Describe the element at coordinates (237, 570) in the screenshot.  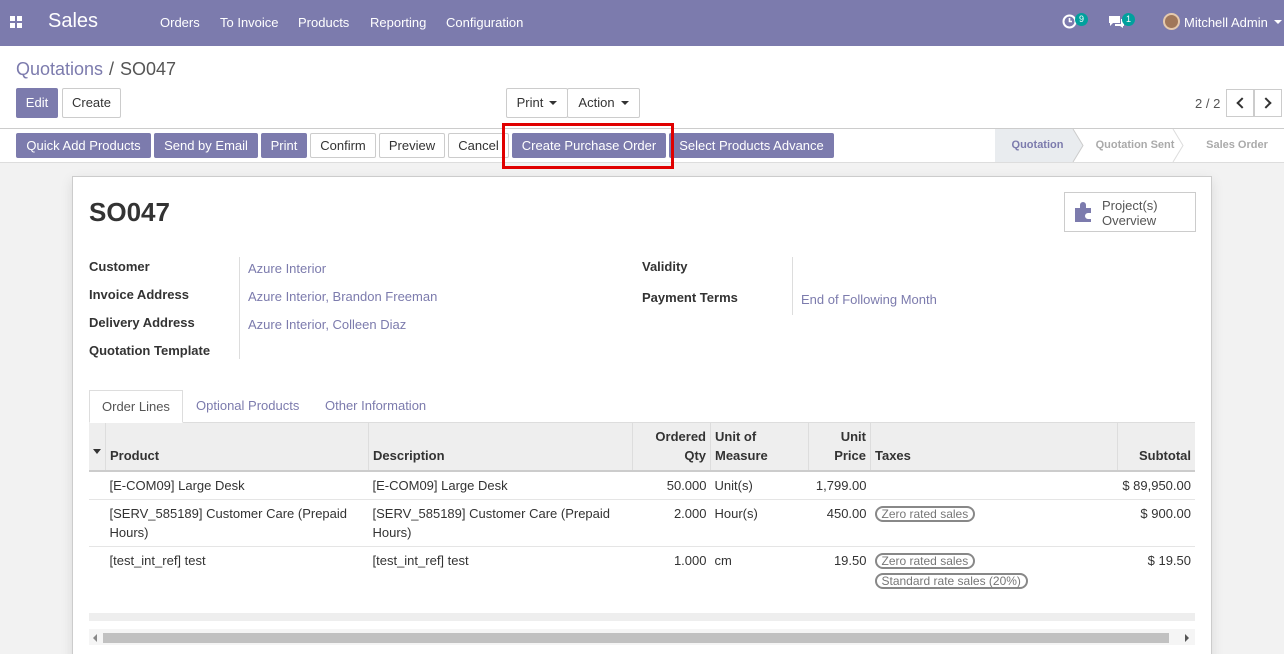
I see `cell-product: [test_int_ref] test` at that location.